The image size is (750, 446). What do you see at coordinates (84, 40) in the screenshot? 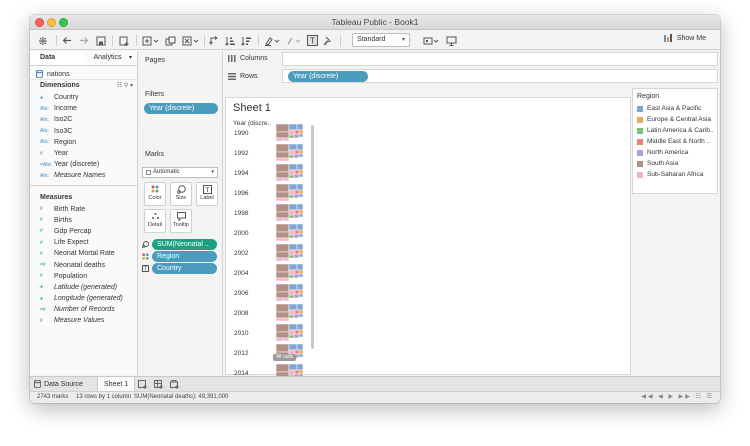
I see `redo-icon` at bounding box center [84, 40].